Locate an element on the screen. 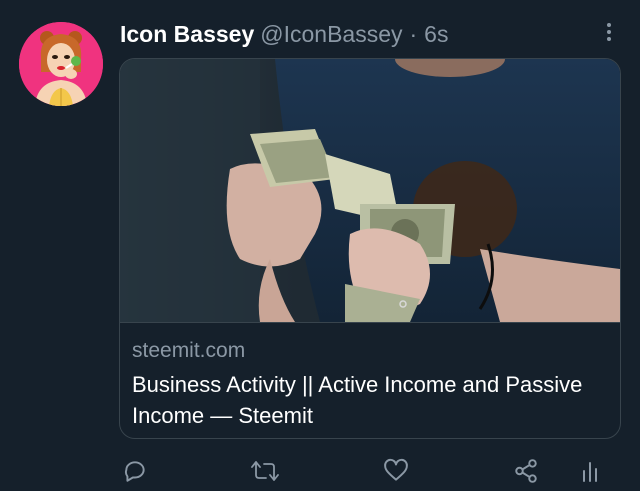 Image resolution: width=640 pixels, height=491 pixels. display-name: Icon Bassey is located at coordinates (187, 34).